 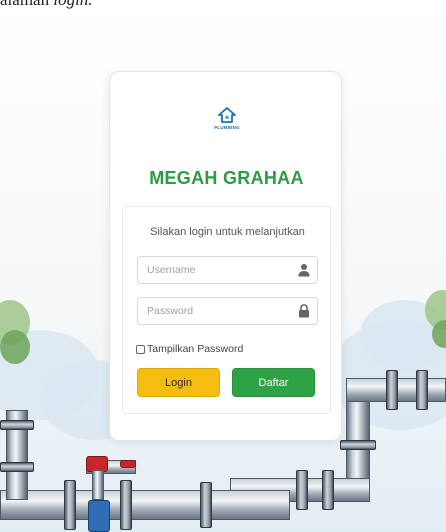 I want to click on valve-handle, so click(x=128, y=464).